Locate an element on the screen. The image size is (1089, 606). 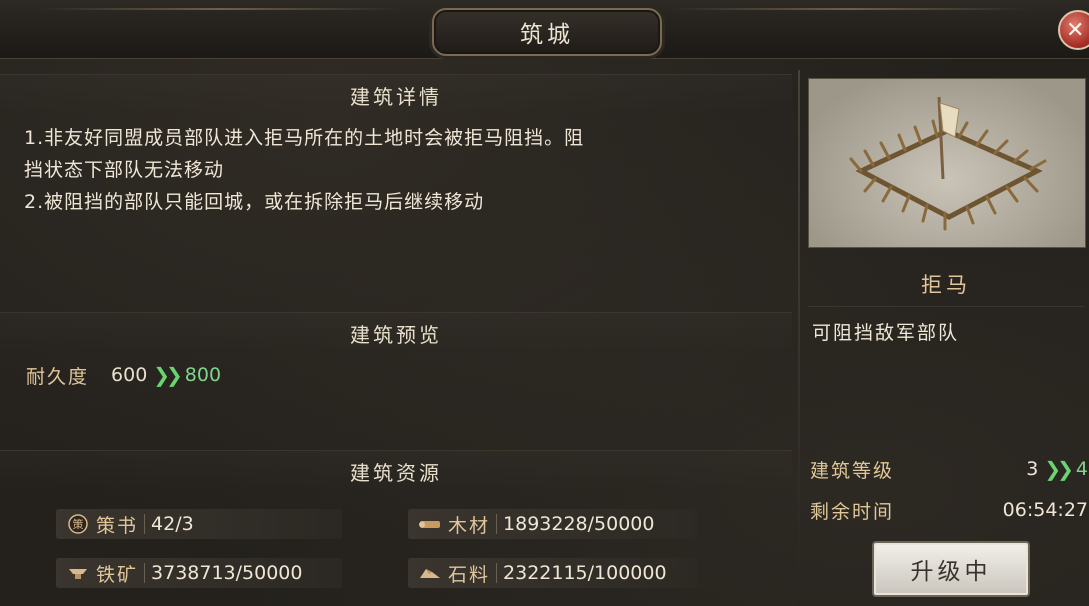
strategy-book-icon: 策 is located at coordinates (78, 524).